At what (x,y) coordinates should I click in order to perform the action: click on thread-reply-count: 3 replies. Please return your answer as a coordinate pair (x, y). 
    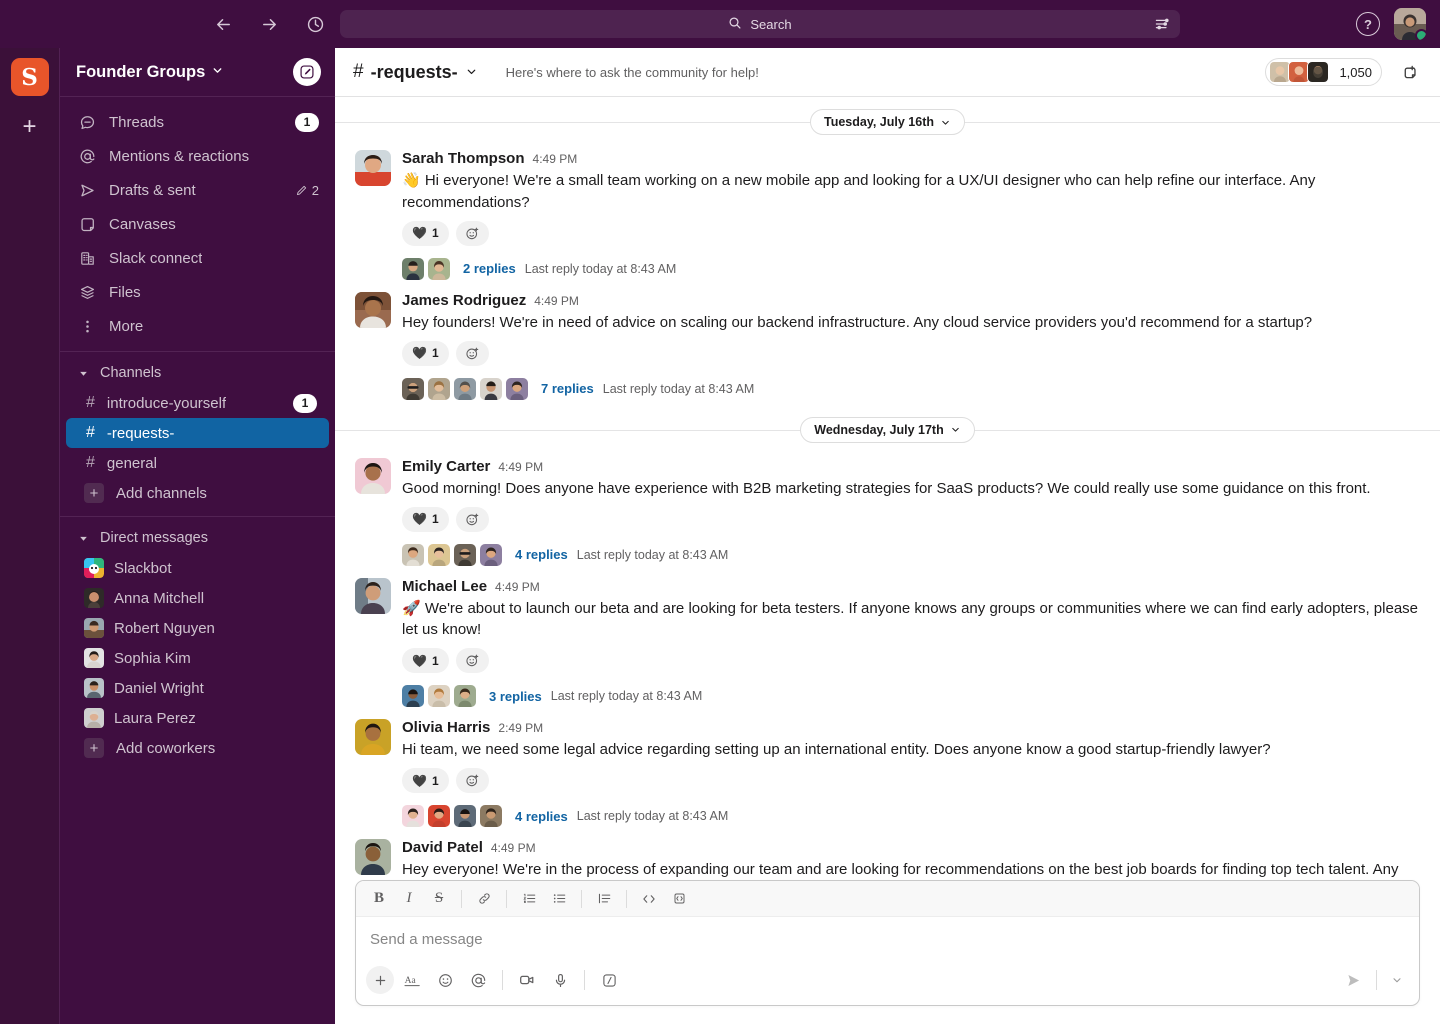
    Looking at the image, I should click on (515, 696).